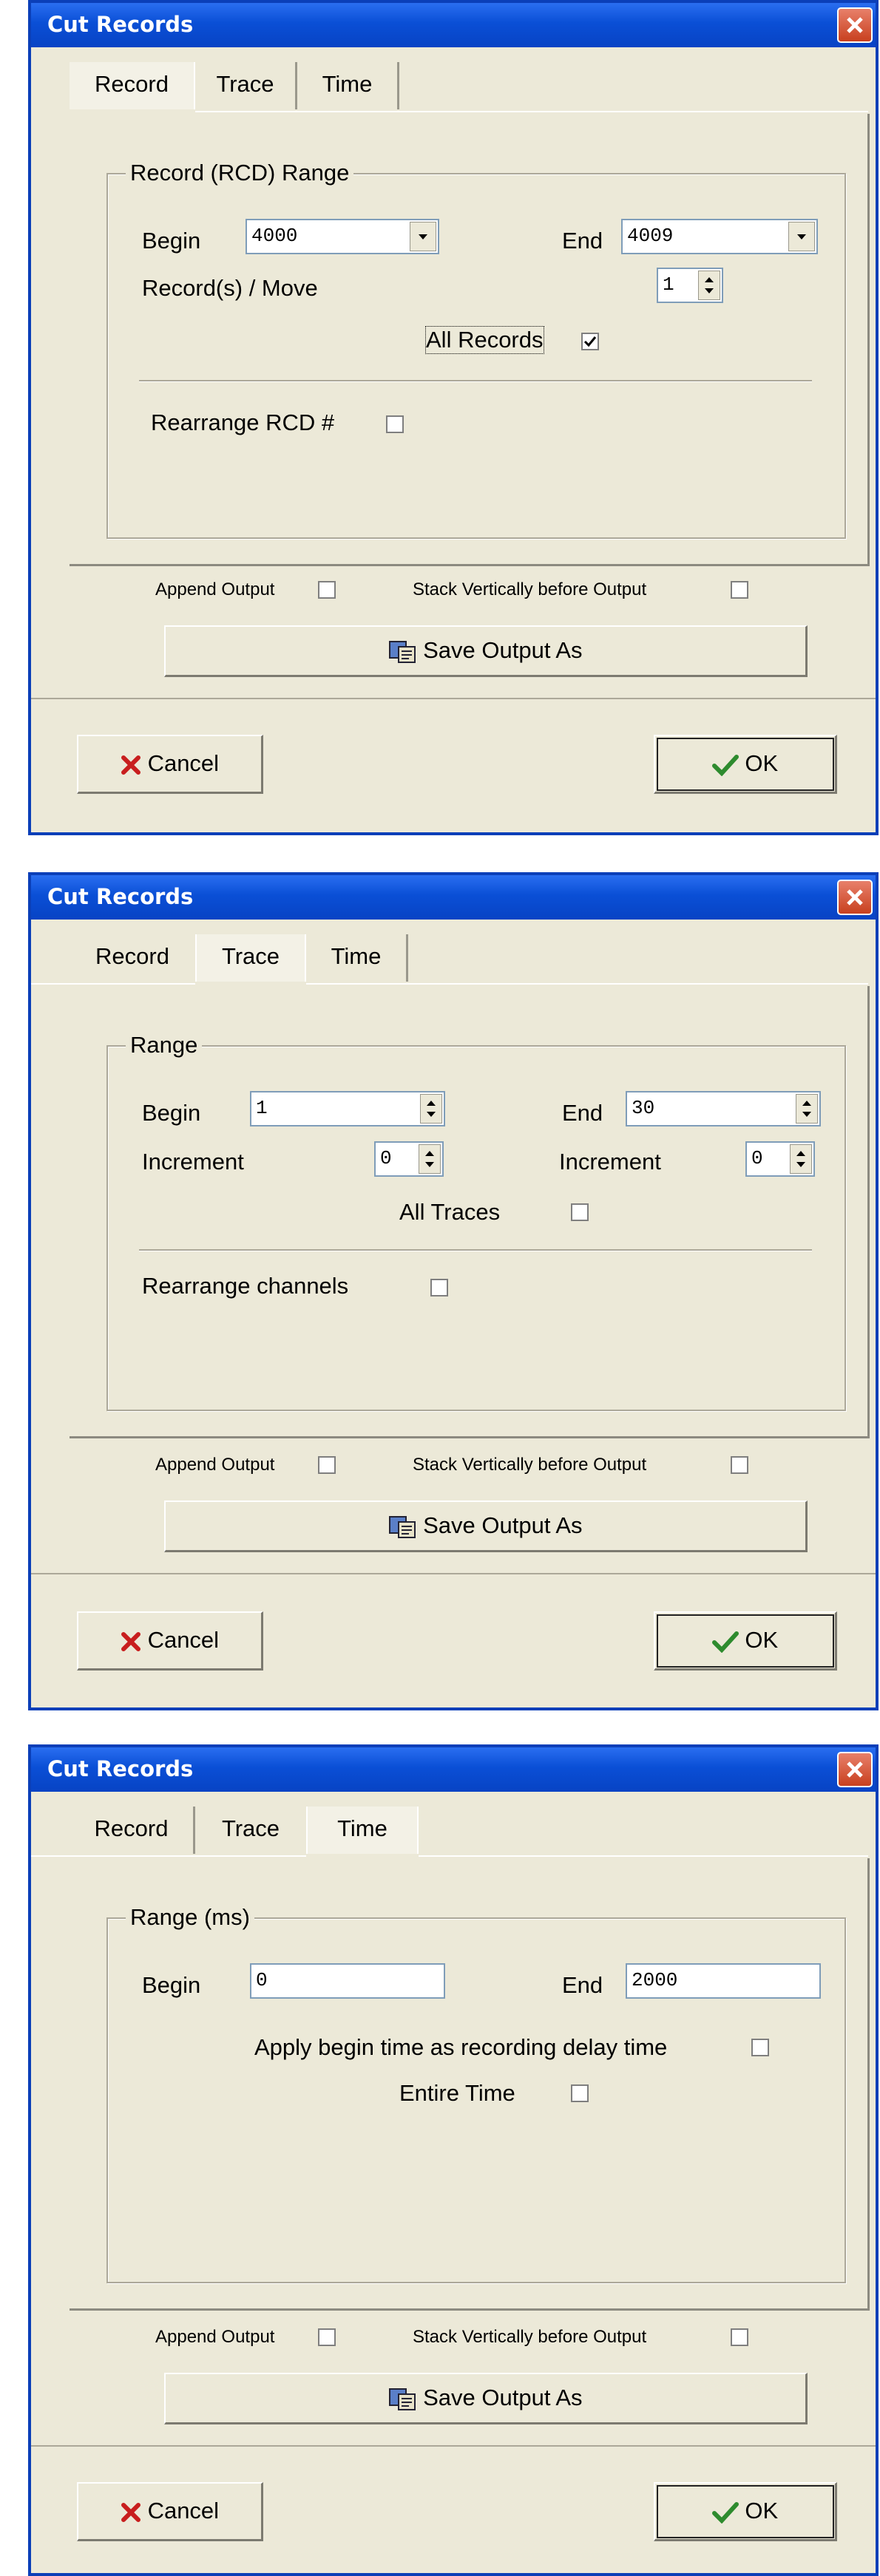  I want to click on move-stepper: 1, so click(690, 285).